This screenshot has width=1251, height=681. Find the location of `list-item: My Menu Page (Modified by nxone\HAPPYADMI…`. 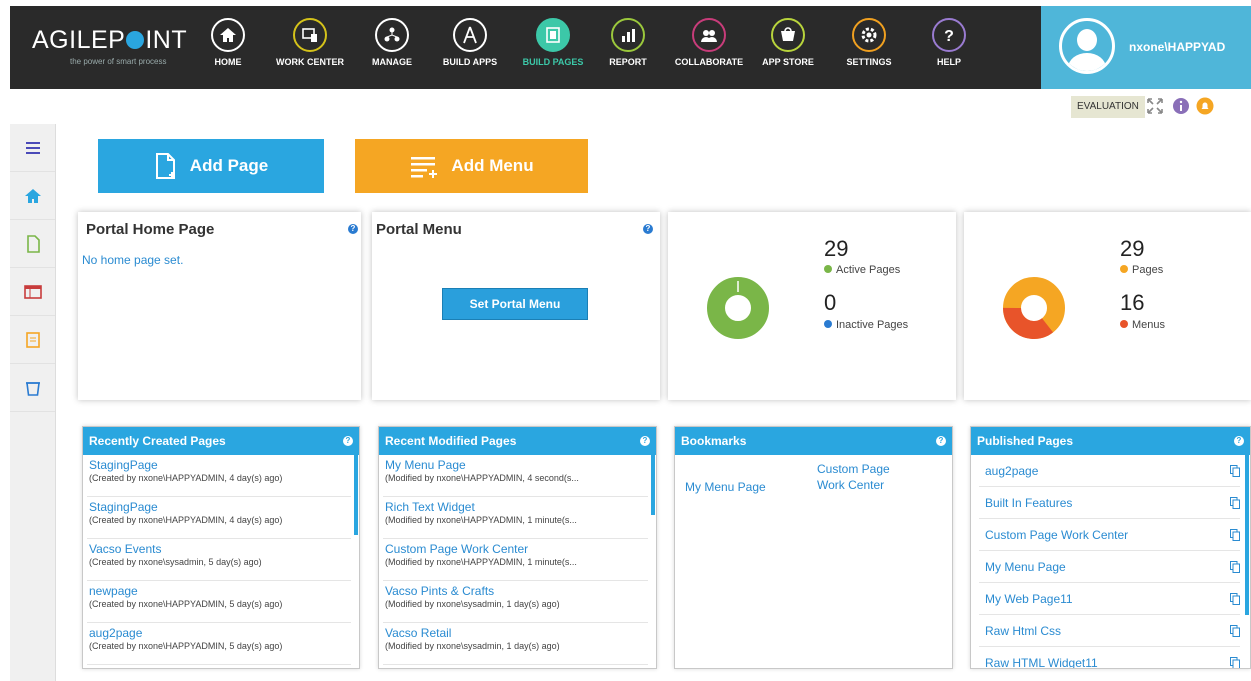

list-item: My Menu Page (Modified by nxone\HAPPYADMI… is located at coordinates (515, 476).